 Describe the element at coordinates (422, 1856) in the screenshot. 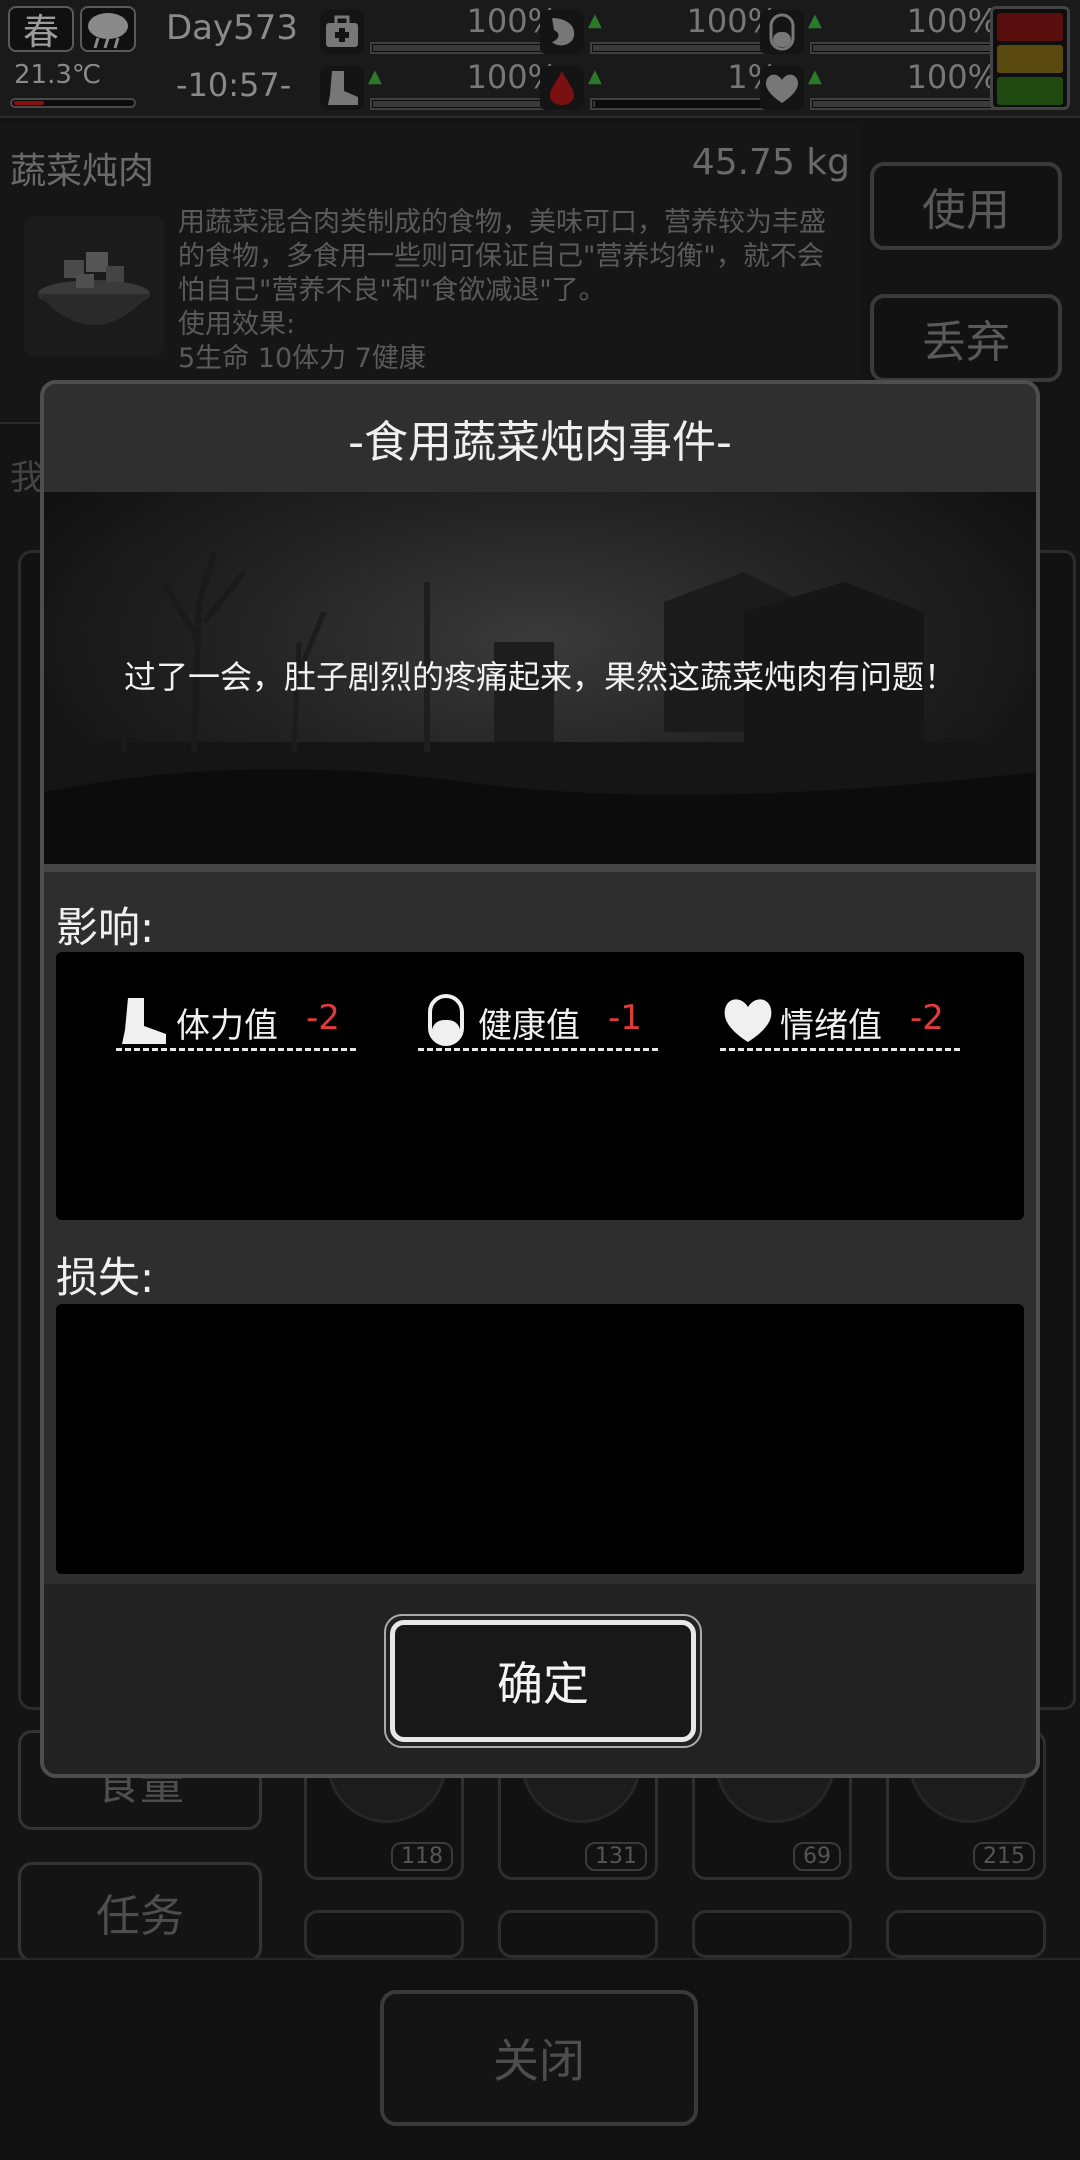

I see `slot-count: 118` at that location.